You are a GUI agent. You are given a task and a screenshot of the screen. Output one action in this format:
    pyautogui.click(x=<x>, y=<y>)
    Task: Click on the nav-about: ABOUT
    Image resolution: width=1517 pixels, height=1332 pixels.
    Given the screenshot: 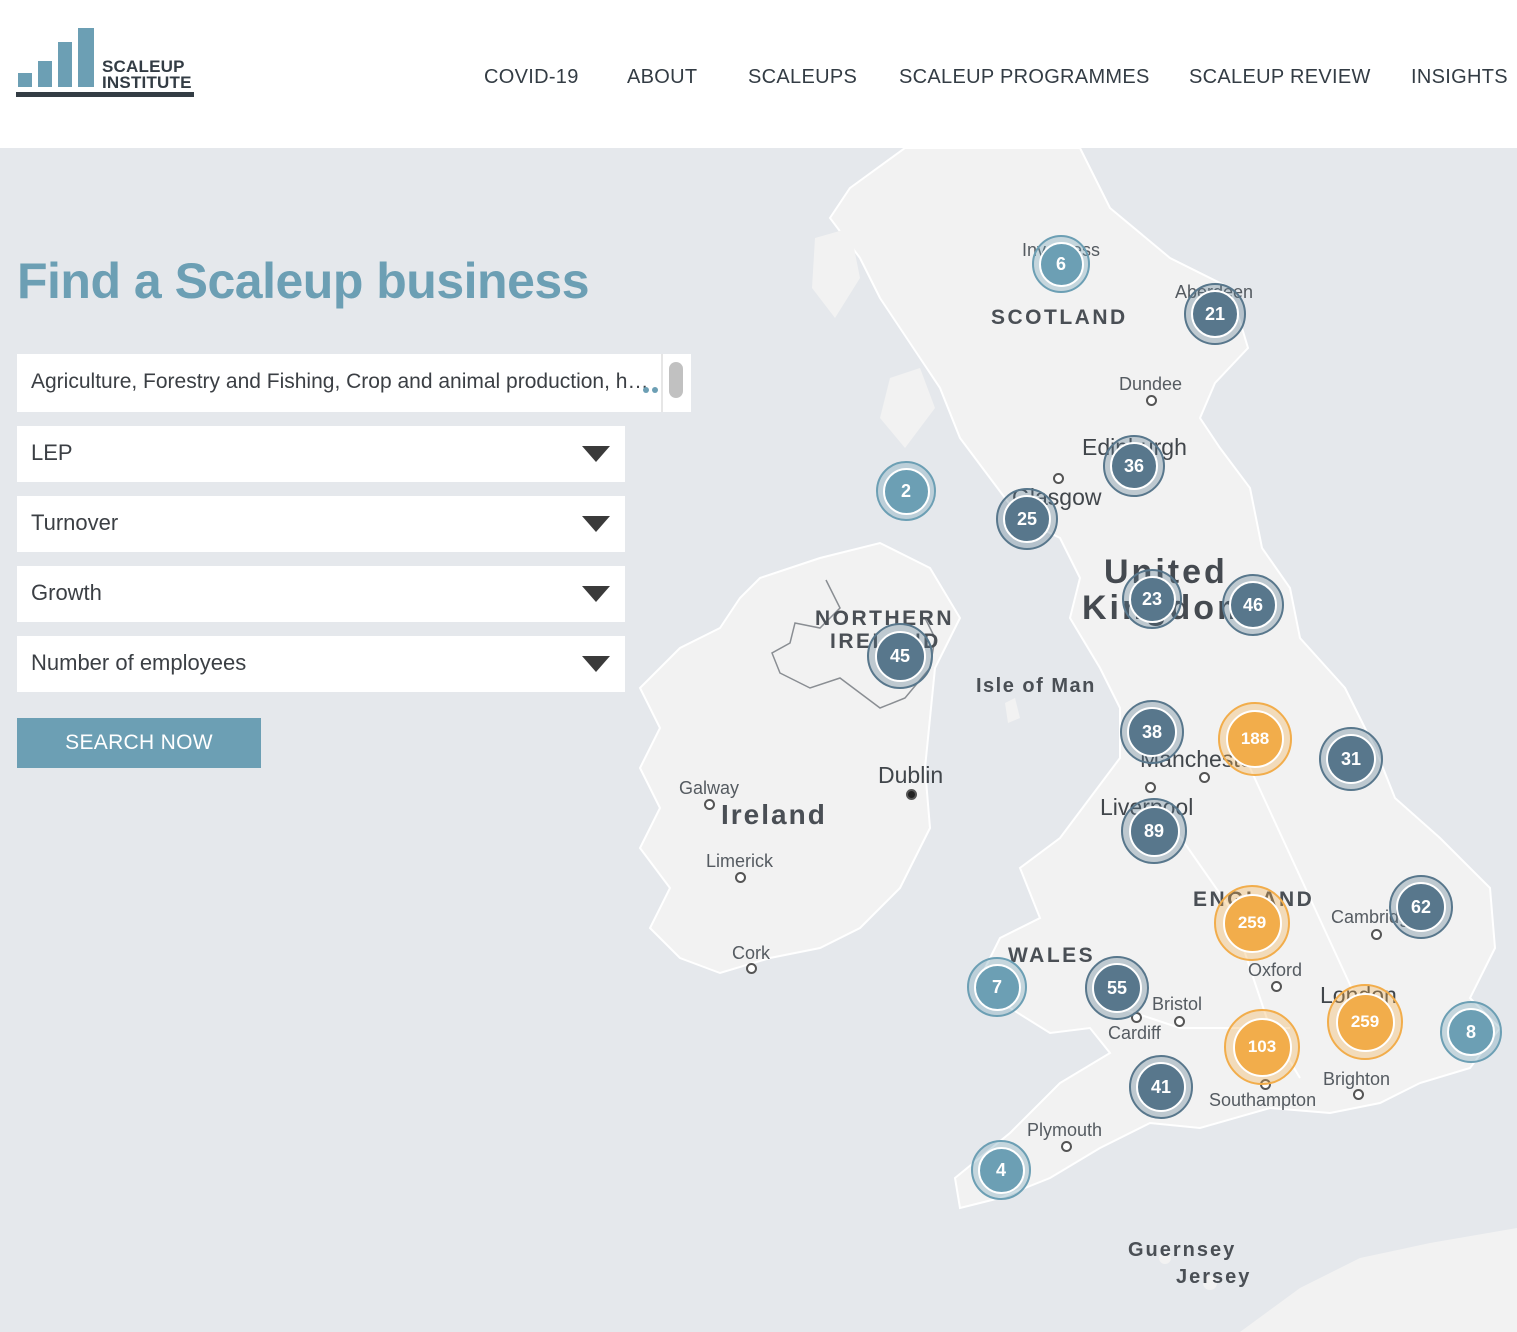 What is the action you would take?
    pyautogui.click(x=662, y=77)
    